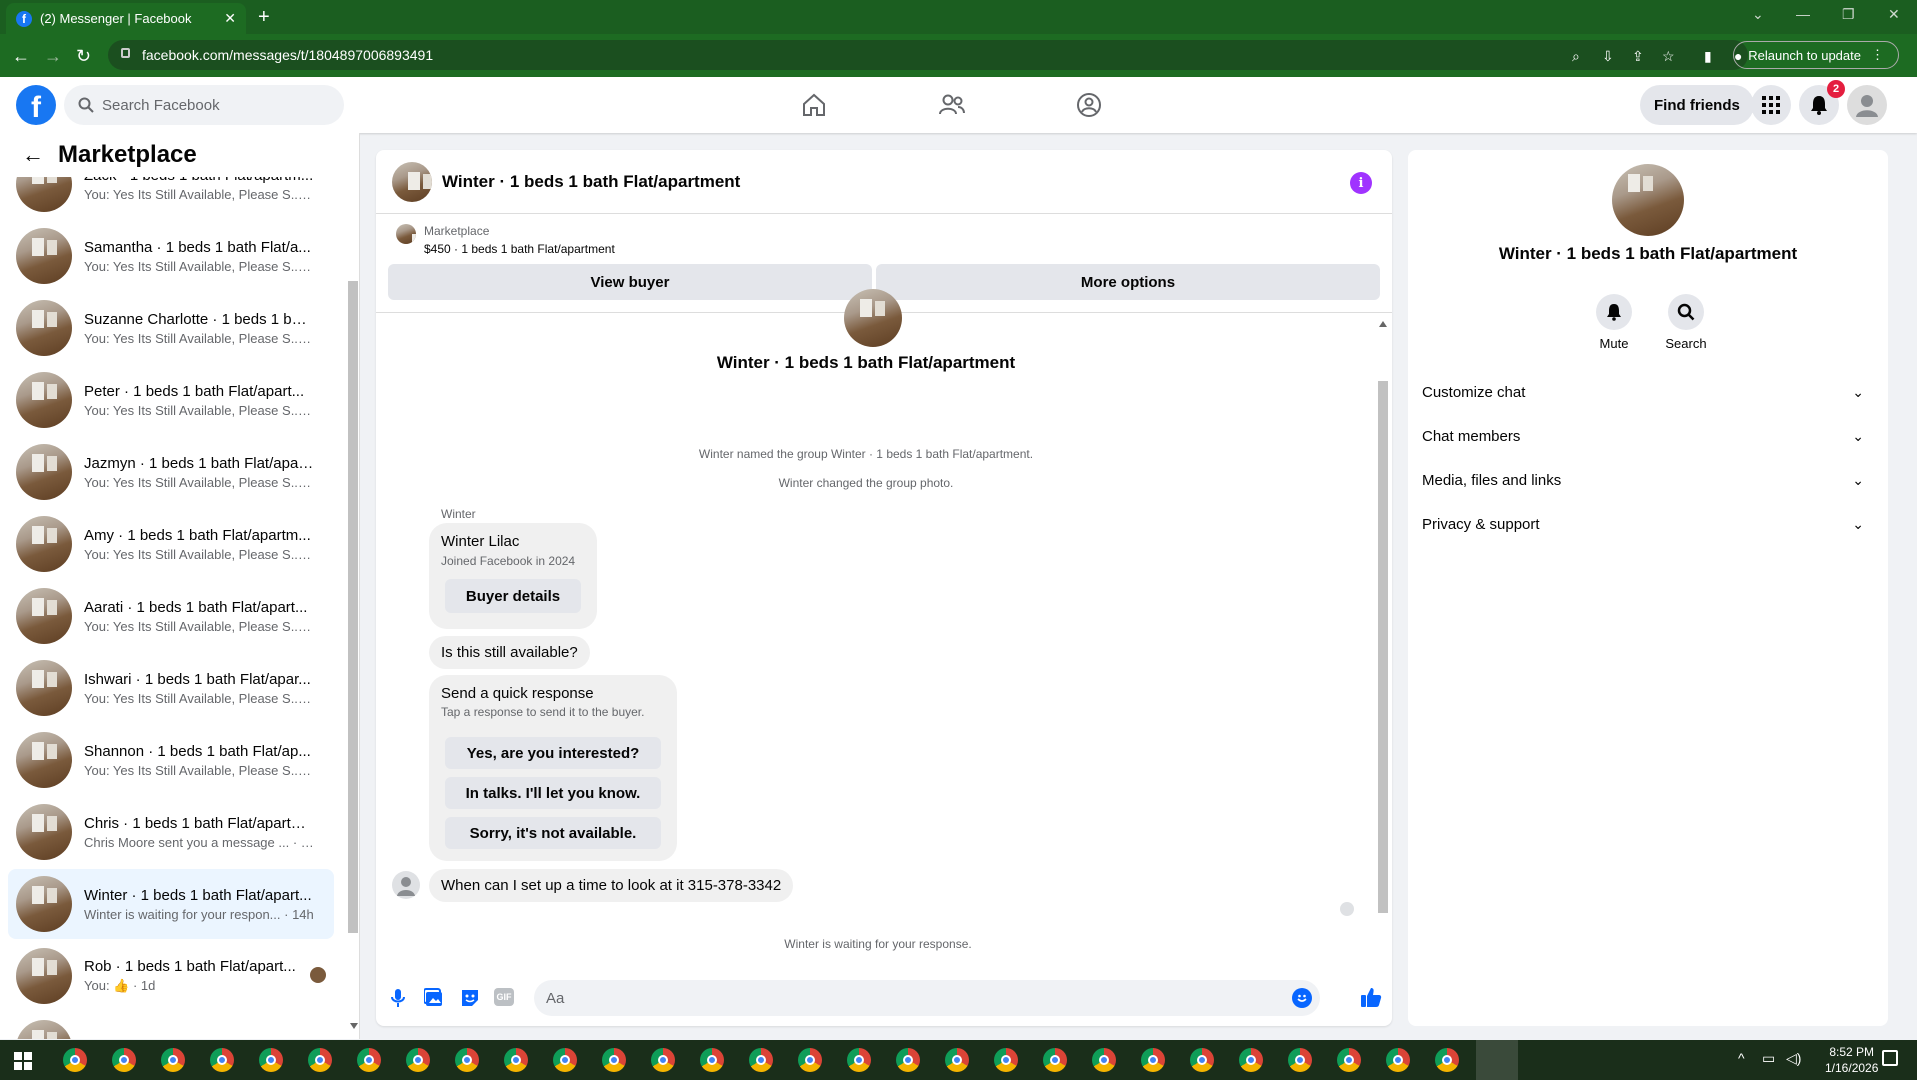  I want to click on minimize-icon: —, so click(1803, 14).